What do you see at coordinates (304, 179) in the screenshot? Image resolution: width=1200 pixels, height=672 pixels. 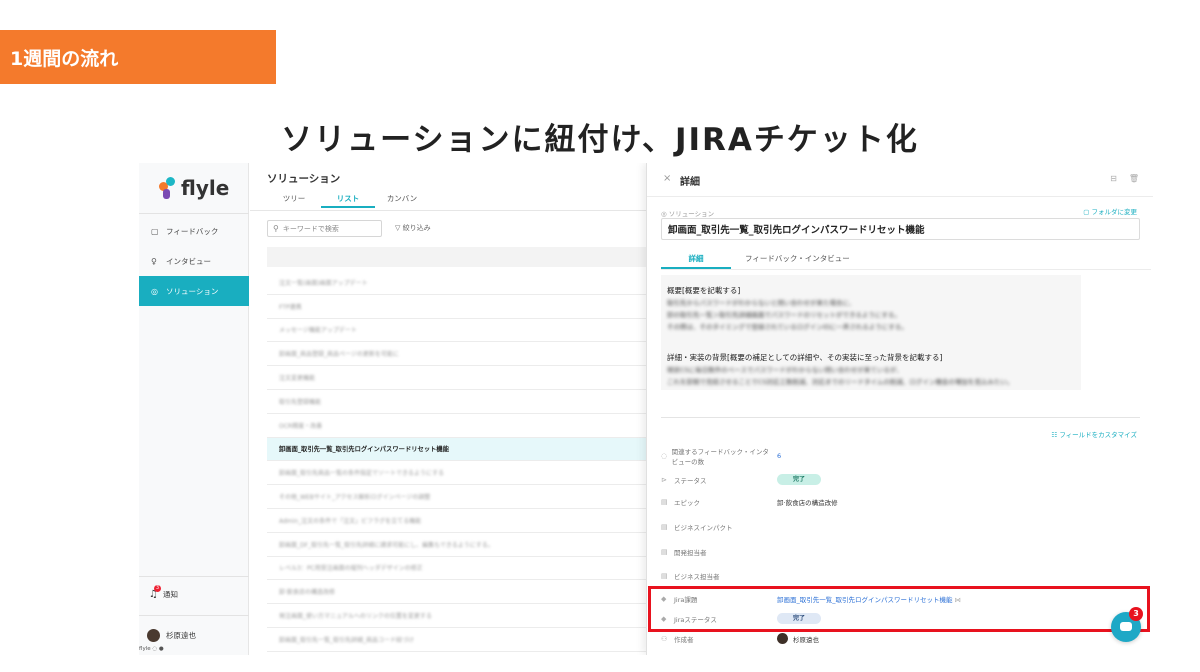 I see `page-title: ソリューション` at bounding box center [304, 179].